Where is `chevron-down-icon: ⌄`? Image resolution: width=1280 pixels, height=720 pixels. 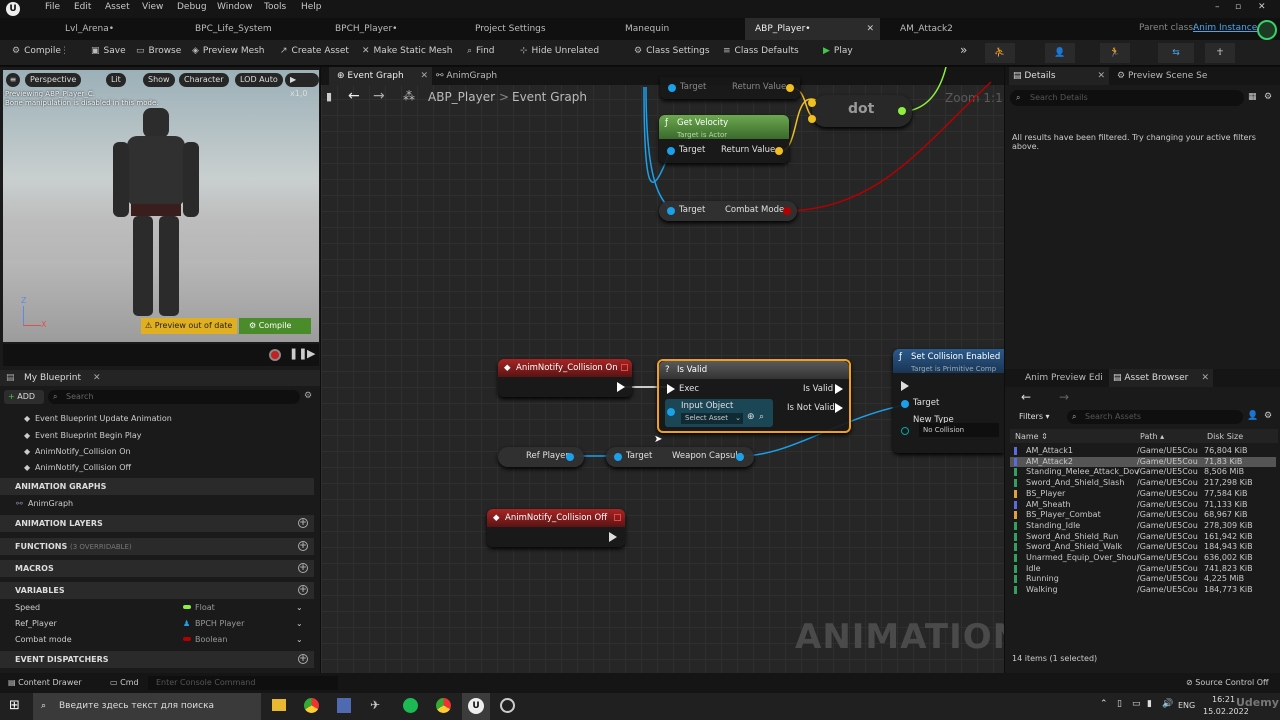 chevron-down-icon: ⌄ is located at coordinates (299, 607).